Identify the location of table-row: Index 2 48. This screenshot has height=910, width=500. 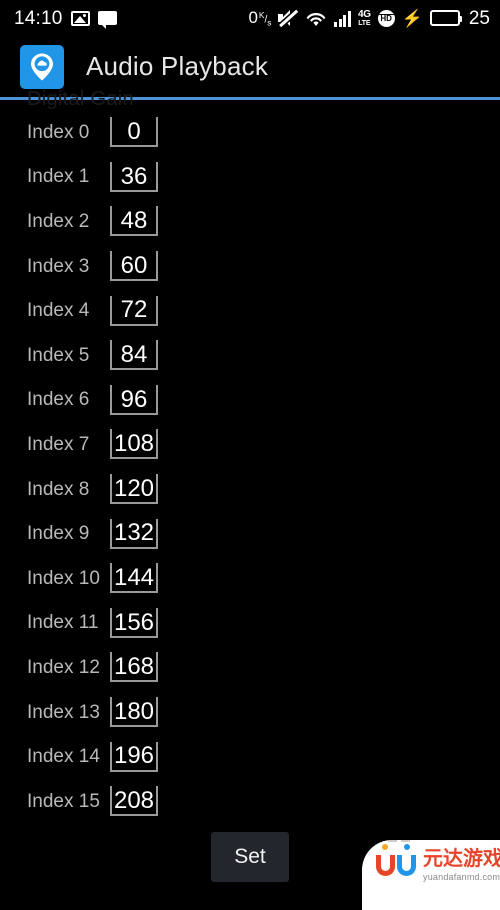
(250, 221).